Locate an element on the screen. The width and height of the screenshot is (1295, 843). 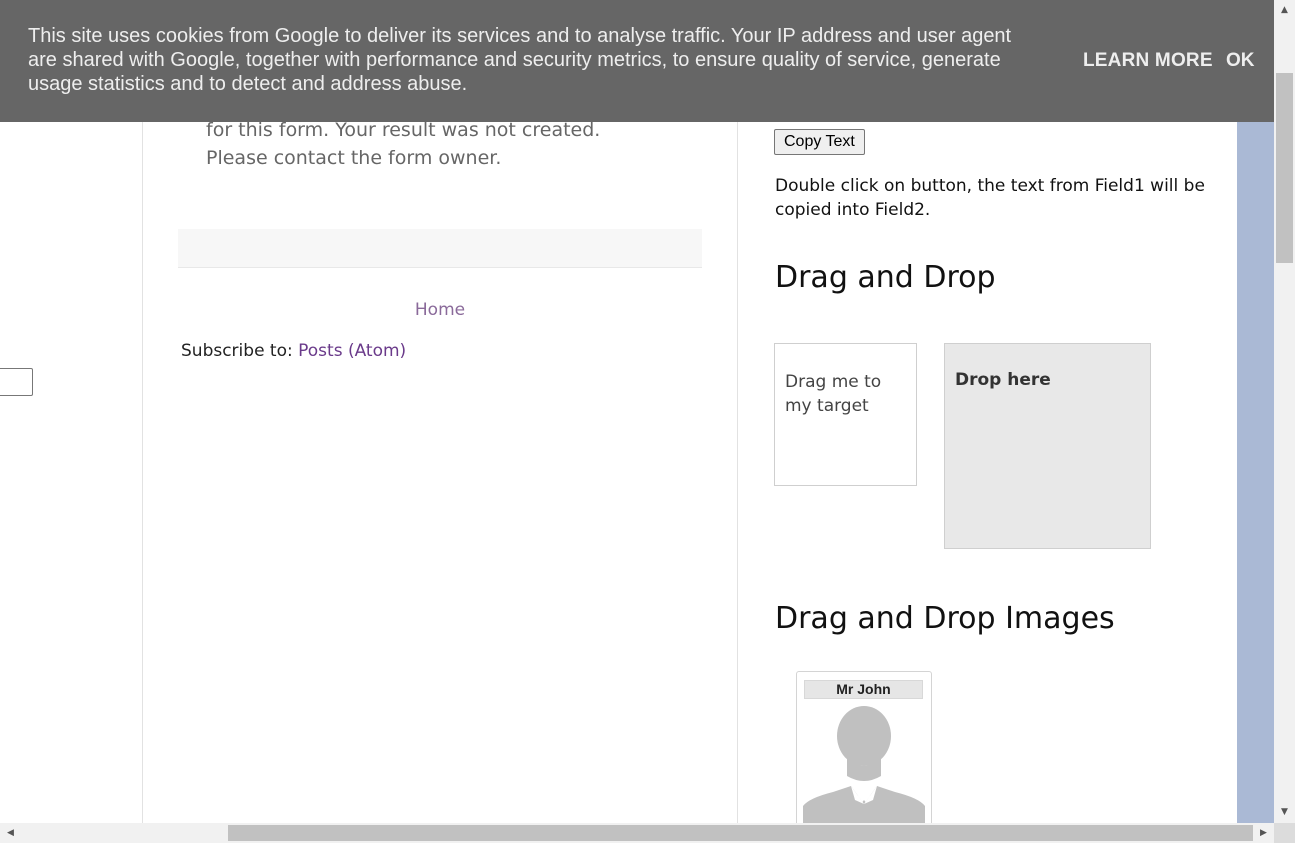
scroll-down-arrow-icon: ▼ is located at coordinates (1284, 812).